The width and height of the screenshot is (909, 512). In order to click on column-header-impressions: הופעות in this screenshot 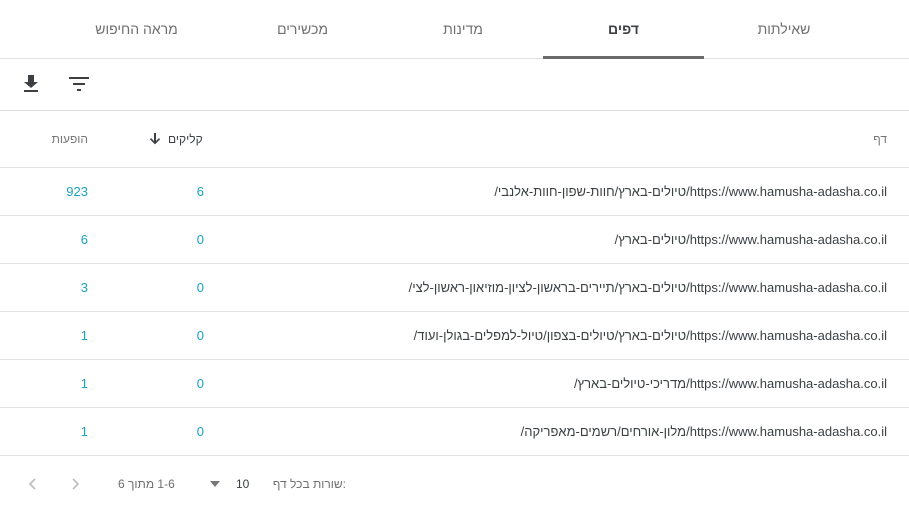, I will do `click(70, 139)`.